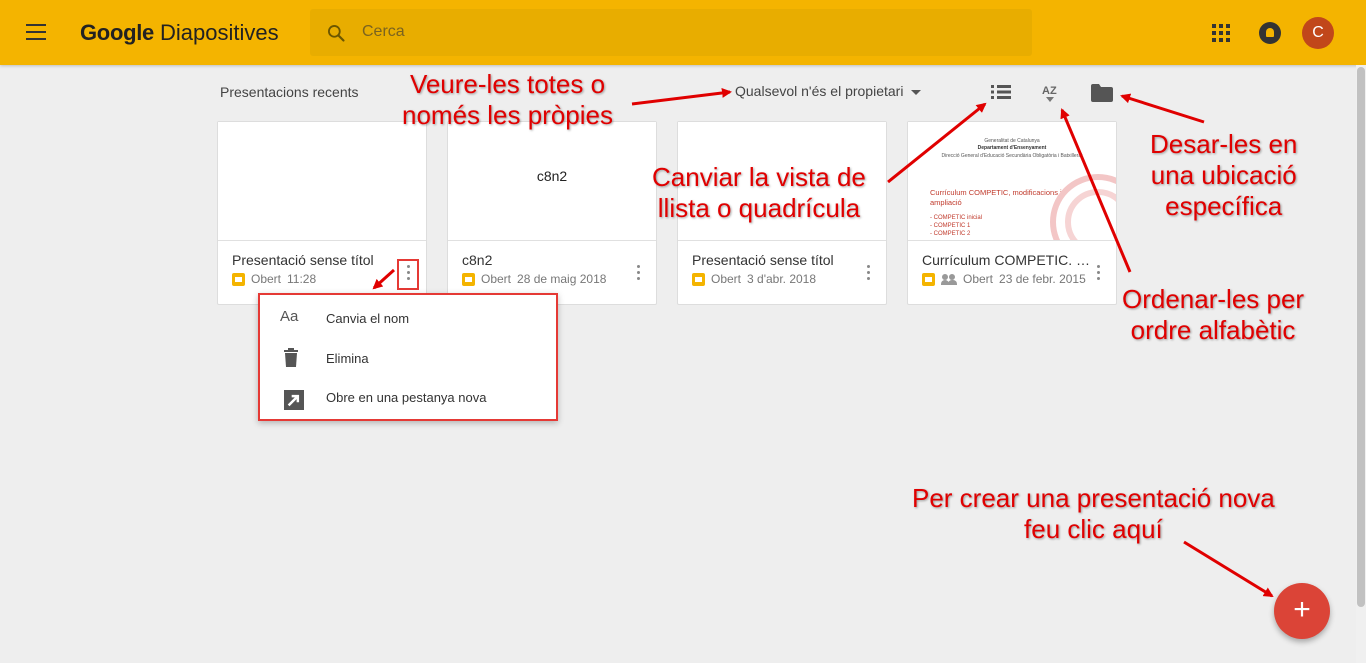 The image size is (1366, 663). I want to click on annotation-view-toggle: Canviar la vista de llista o quadrícula, so click(759, 193).